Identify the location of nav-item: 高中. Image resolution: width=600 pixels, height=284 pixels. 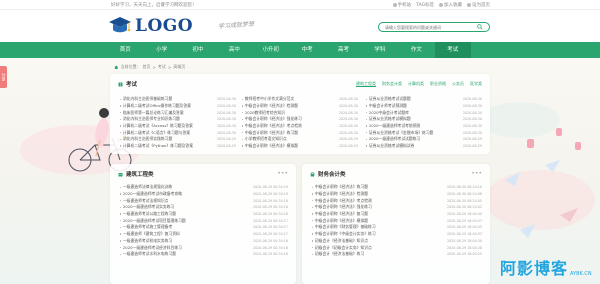
(234, 50).